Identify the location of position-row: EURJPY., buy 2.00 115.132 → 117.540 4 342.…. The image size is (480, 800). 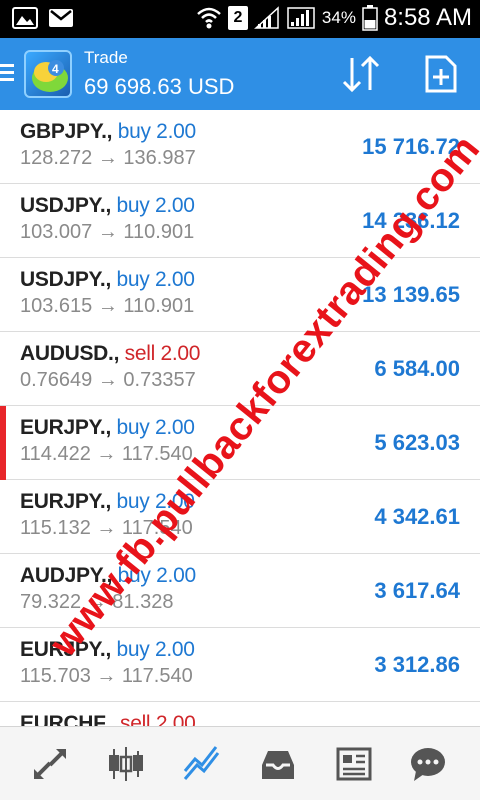
(240, 517).